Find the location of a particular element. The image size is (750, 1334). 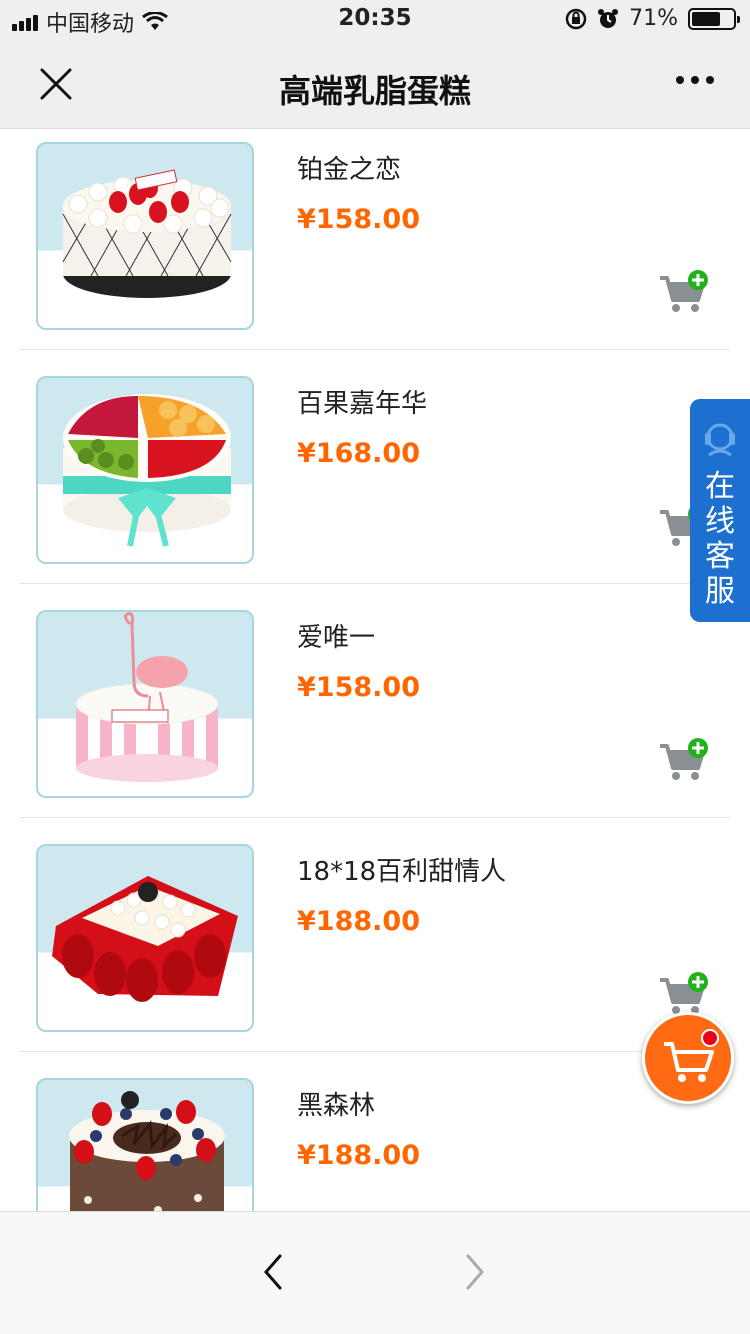

nav-bar: 高端乳脂蛋糕 is located at coordinates (375, 84).